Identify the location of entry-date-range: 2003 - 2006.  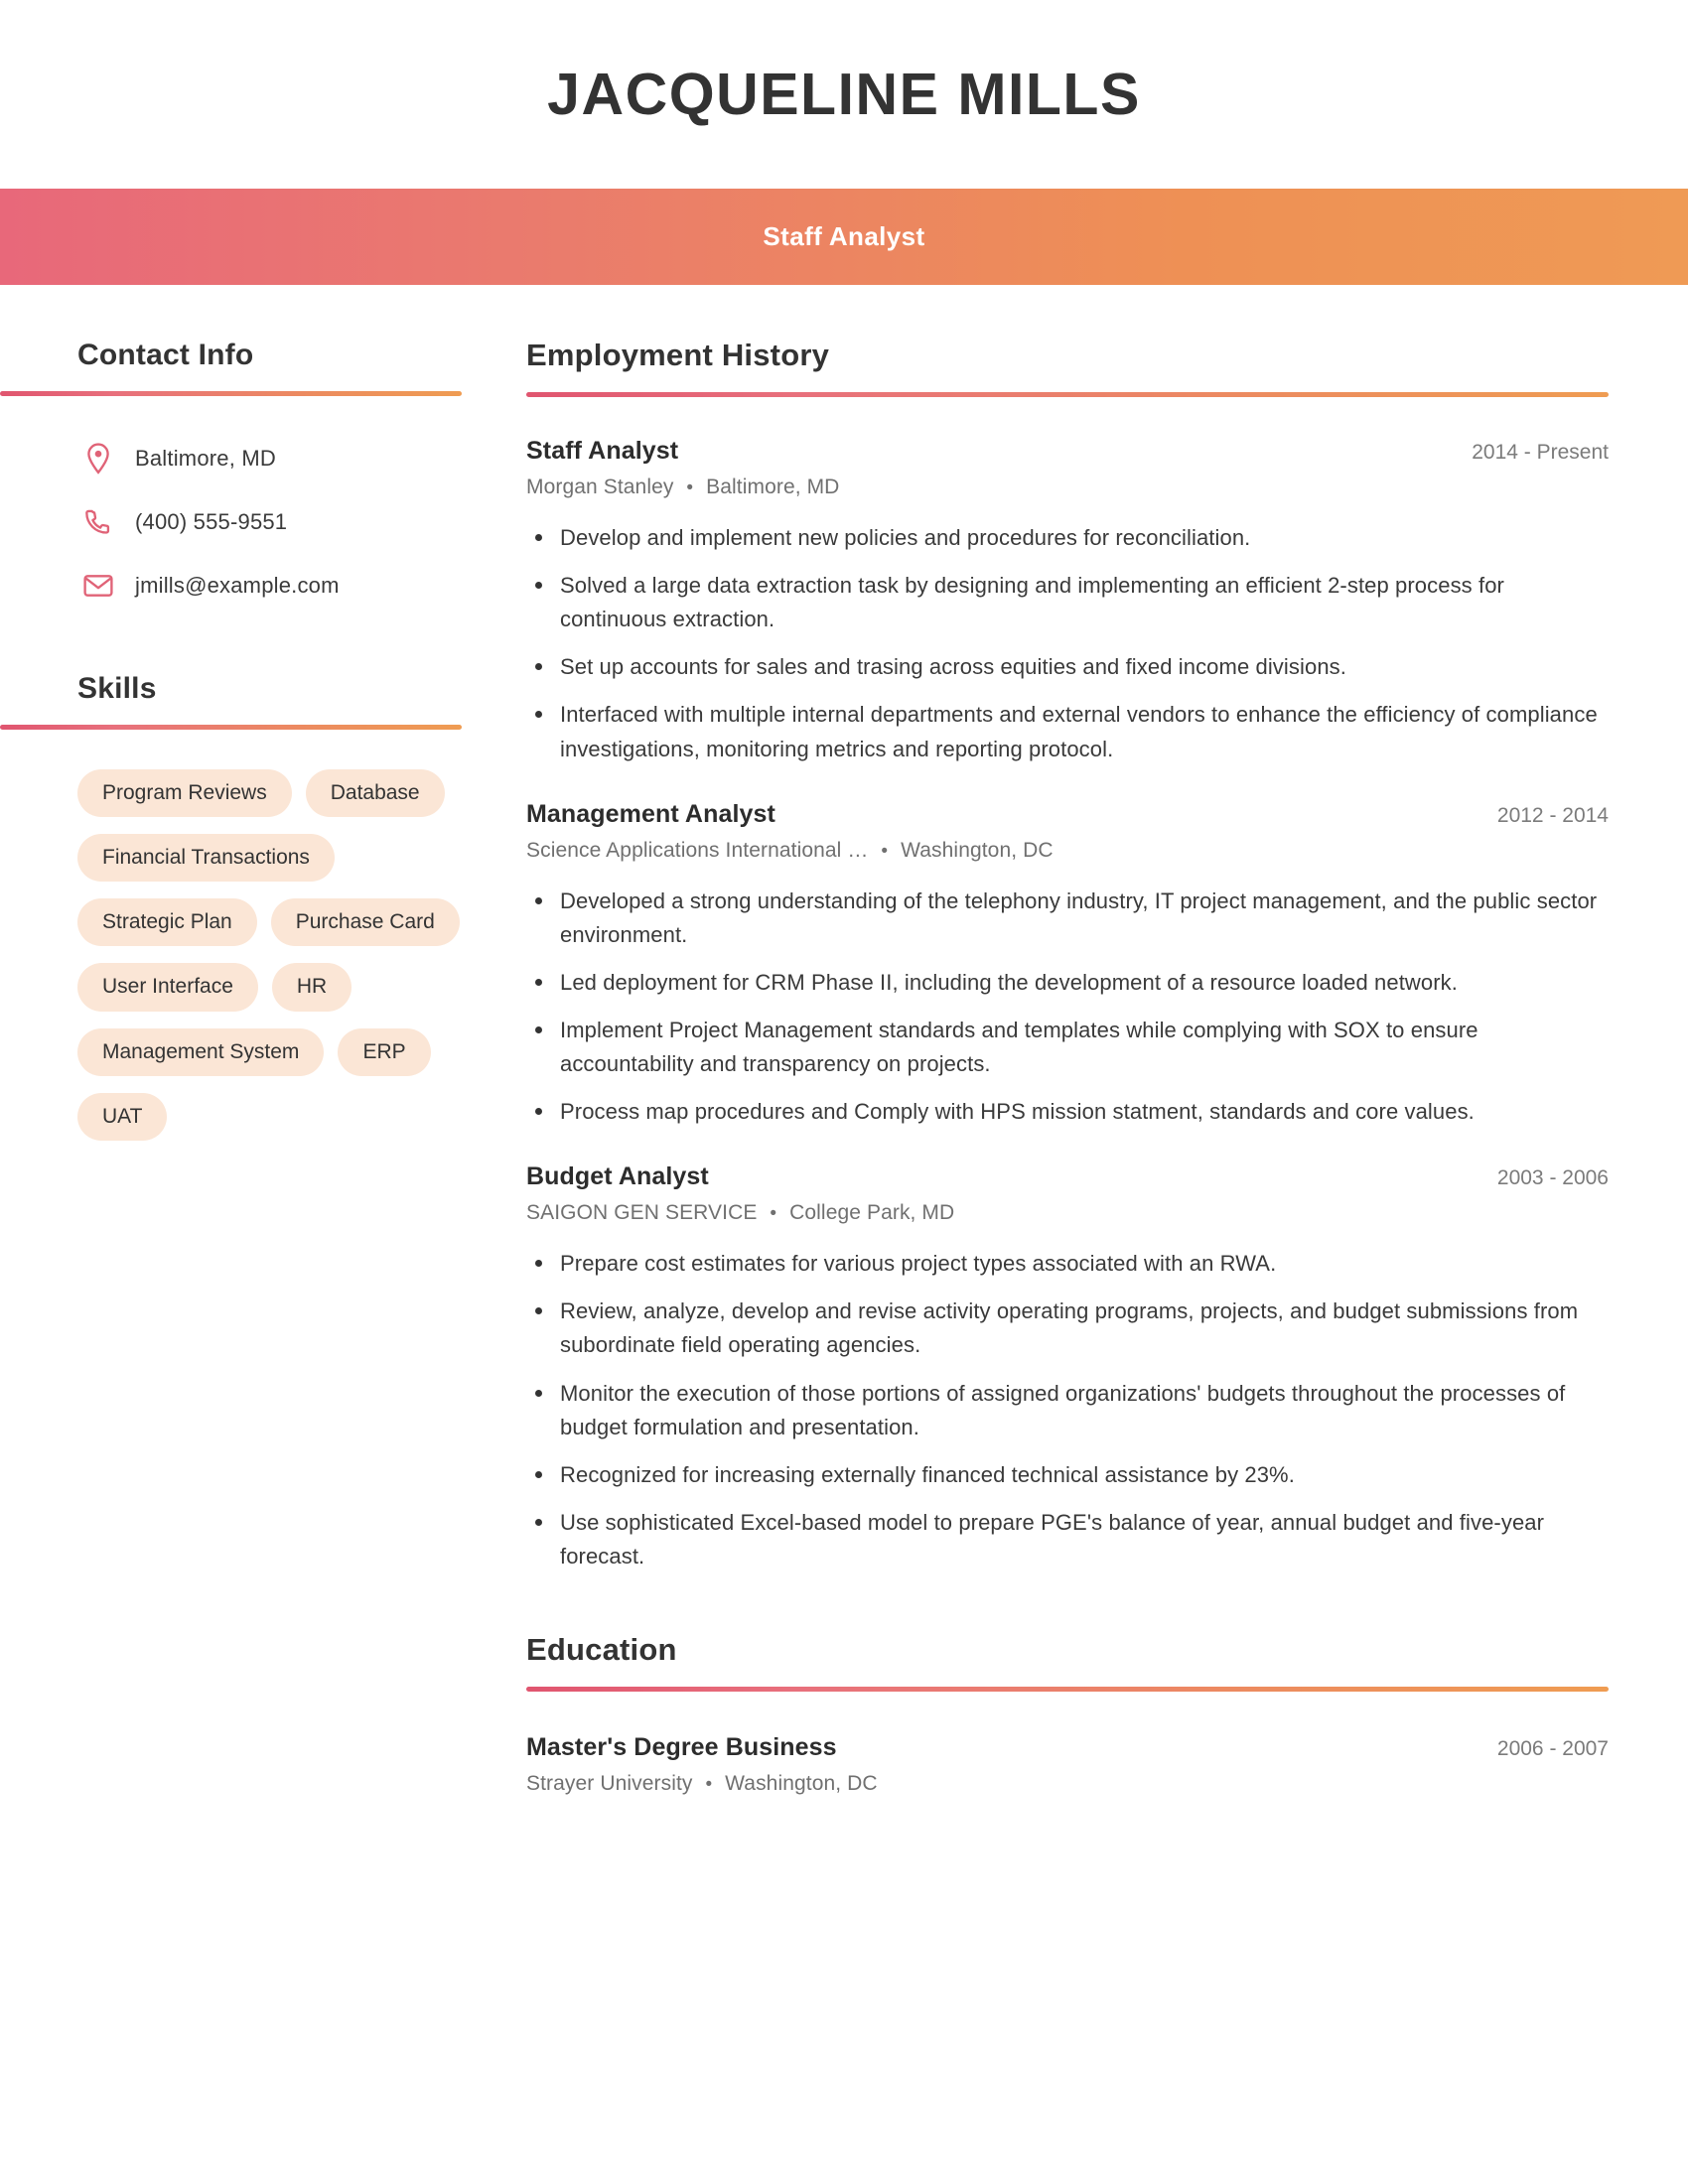
(1552, 1178).